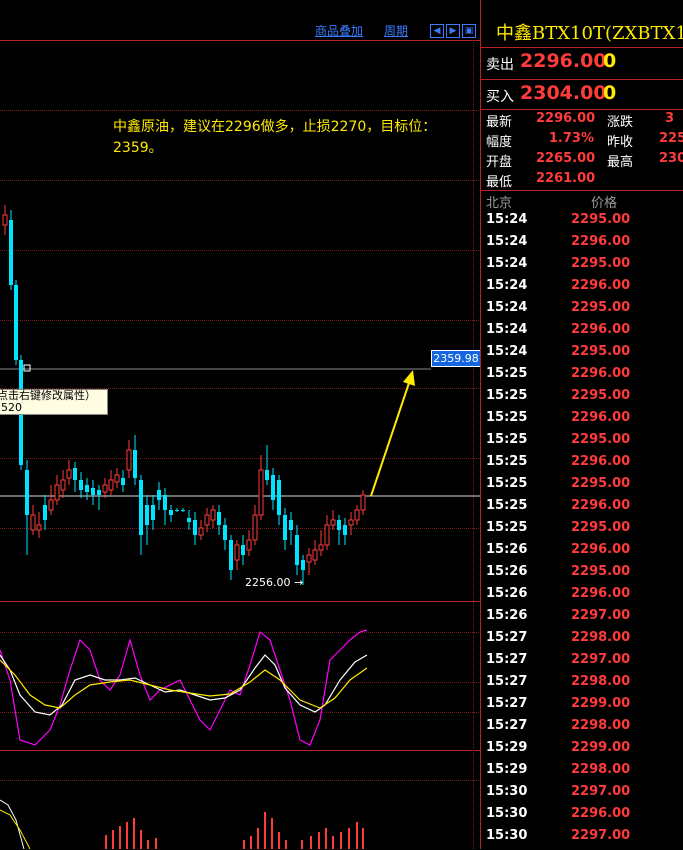 Image resolution: width=683 pixels, height=850 pixels. I want to click on change-value: 3, so click(670, 118).